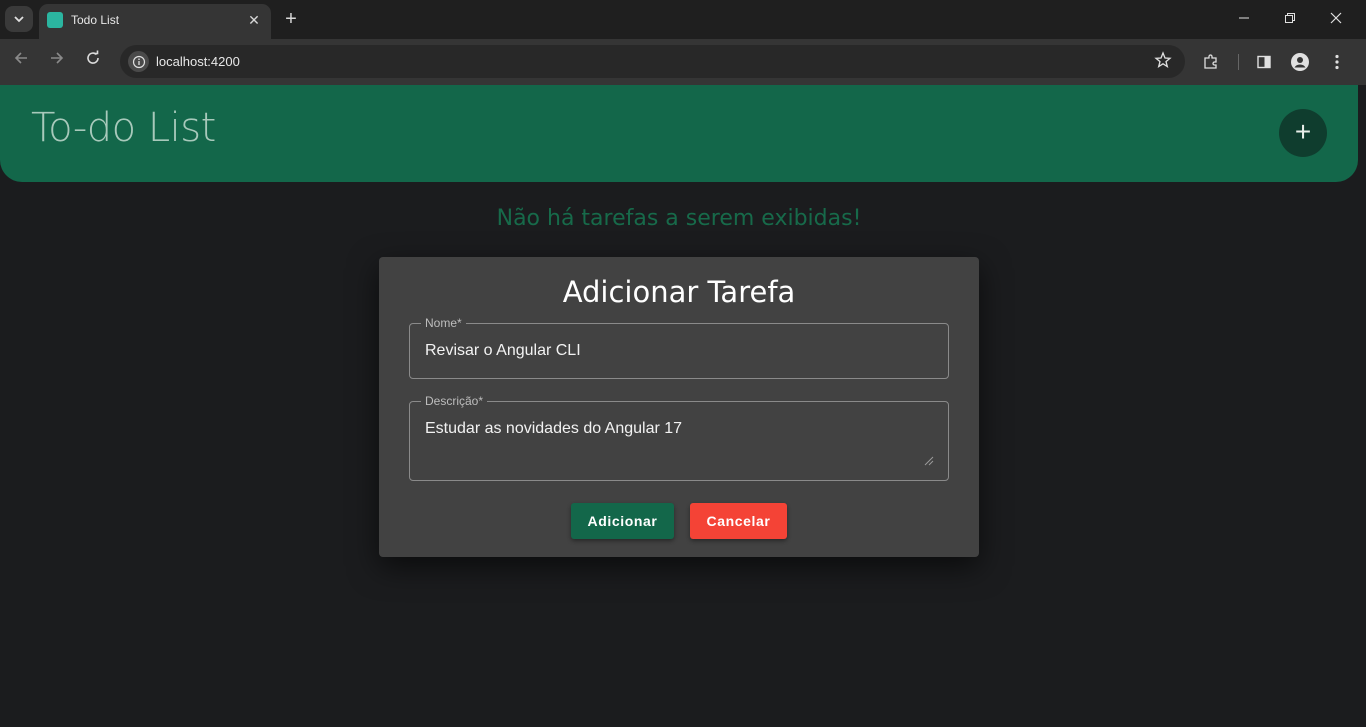 Image resolution: width=1366 pixels, height=727 pixels. What do you see at coordinates (291, 19) in the screenshot?
I see `new-tab-button: +` at bounding box center [291, 19].